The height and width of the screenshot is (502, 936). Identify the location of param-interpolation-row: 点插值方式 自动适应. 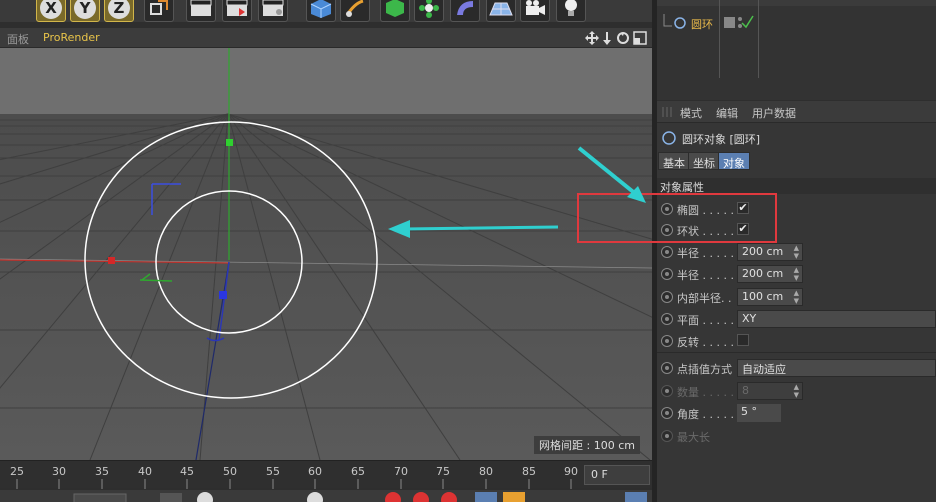
(796, 369).